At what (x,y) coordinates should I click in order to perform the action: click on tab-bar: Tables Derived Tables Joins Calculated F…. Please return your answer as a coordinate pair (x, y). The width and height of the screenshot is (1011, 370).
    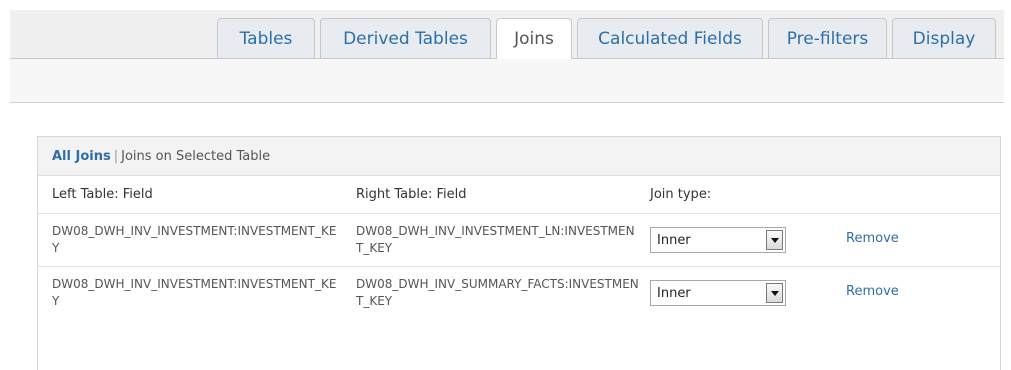
    Looking at the image, I should click on (507, 34).